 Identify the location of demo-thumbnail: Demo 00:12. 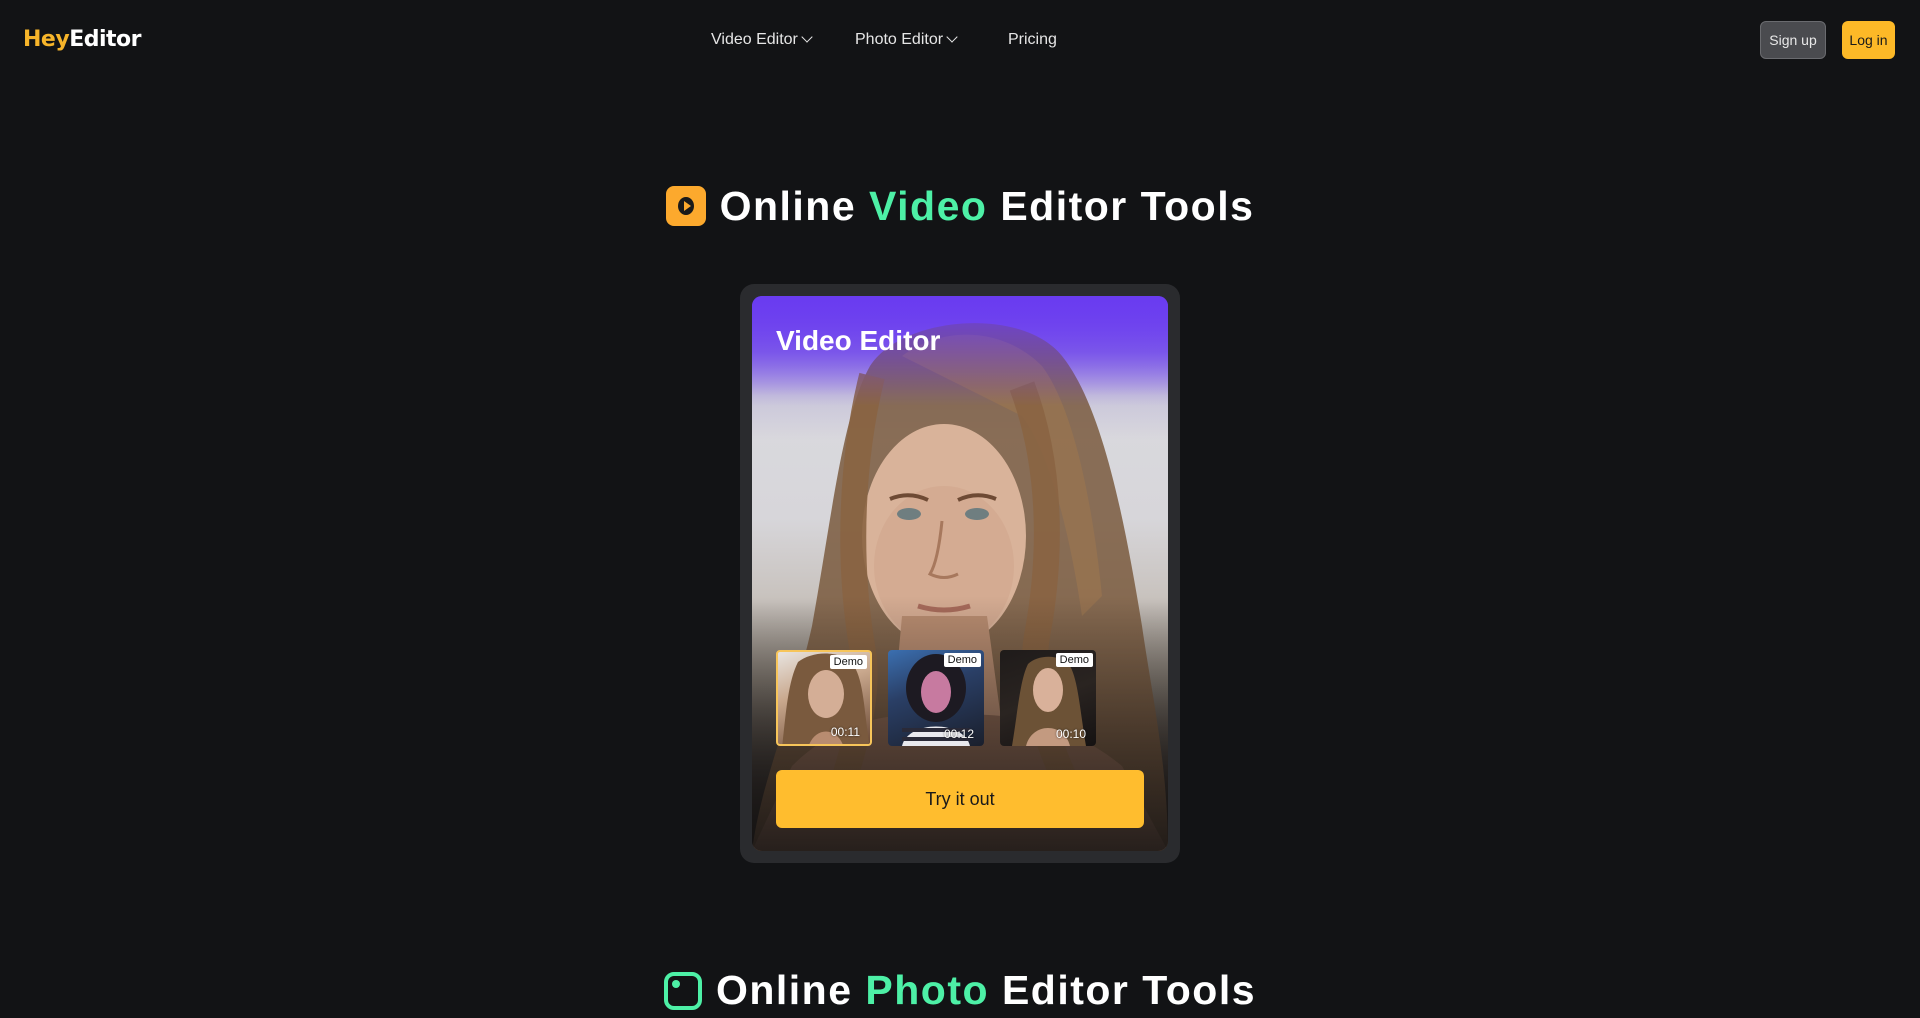
(936, 698).